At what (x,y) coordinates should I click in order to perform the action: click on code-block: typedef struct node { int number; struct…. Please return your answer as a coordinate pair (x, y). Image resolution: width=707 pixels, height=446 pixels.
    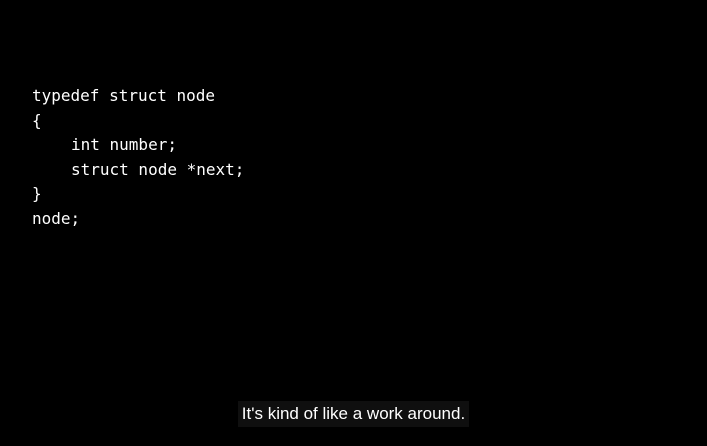
    Looking at the image, I should click on (138, 157).